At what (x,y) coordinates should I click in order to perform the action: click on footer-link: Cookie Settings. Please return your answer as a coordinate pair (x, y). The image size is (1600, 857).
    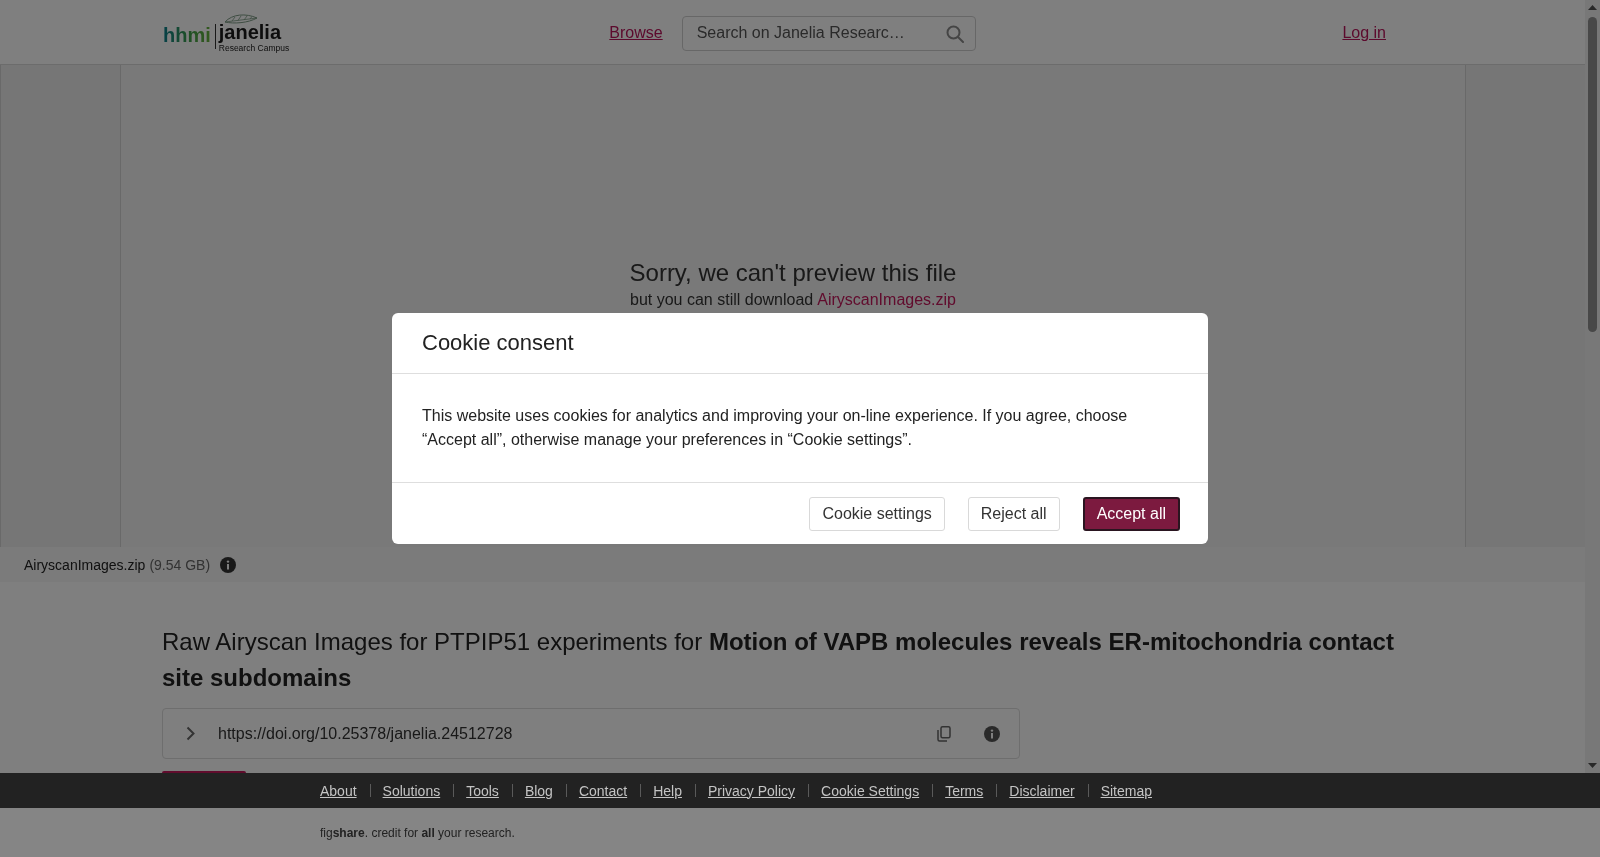
    Looking at the image, I should click on (870, 790).